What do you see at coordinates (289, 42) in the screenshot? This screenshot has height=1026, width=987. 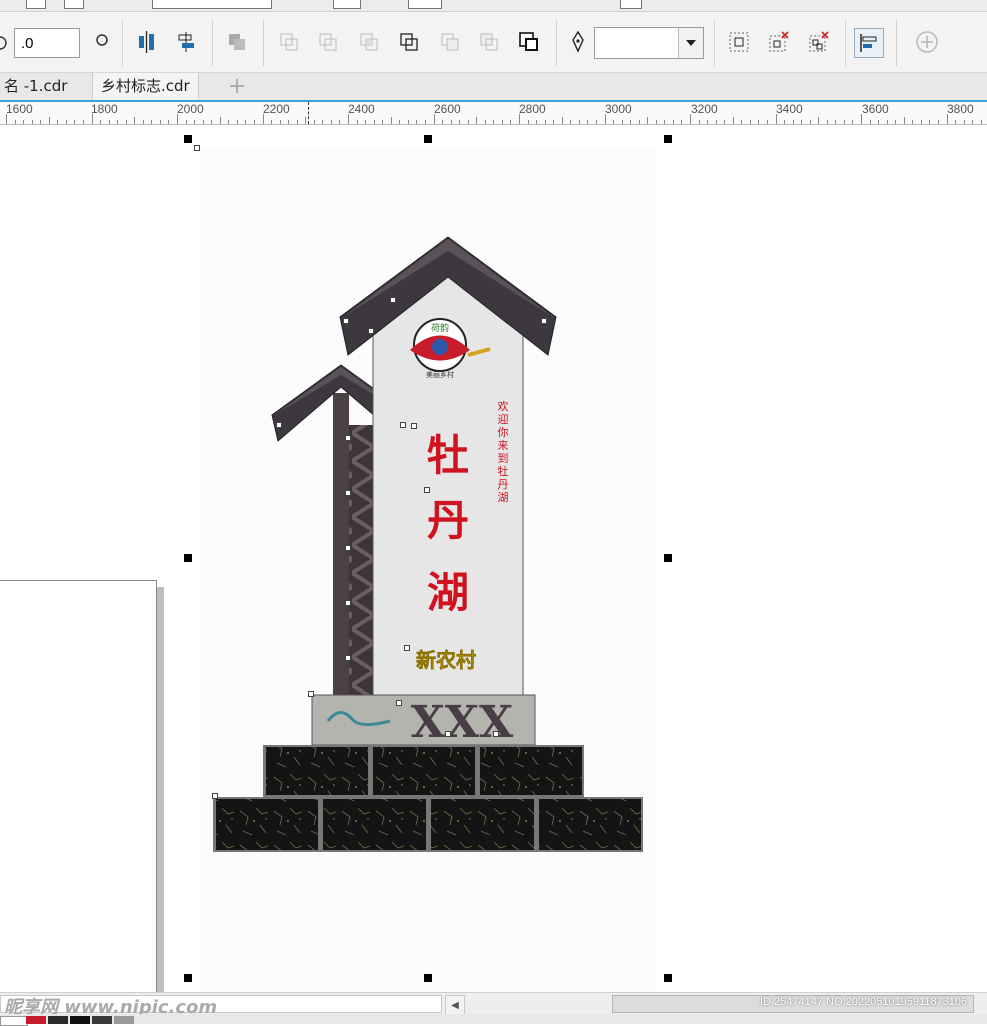 I see `weld-icon` at bounding box center [289, 42].